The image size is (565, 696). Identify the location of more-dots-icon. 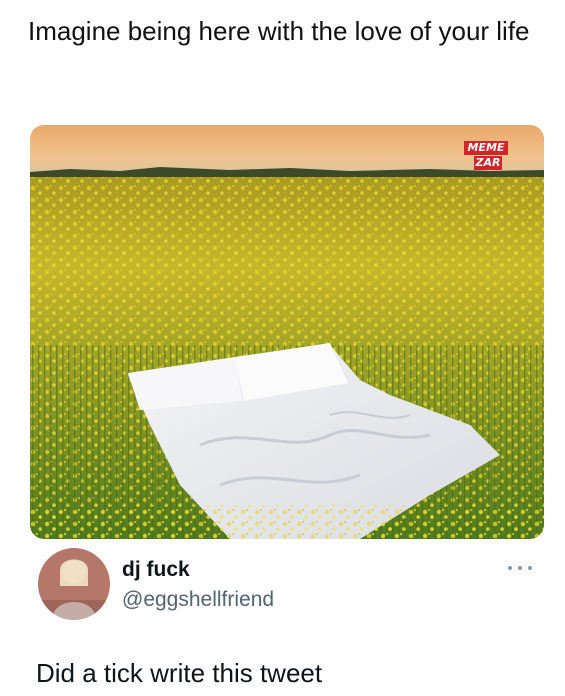
(520, 568).